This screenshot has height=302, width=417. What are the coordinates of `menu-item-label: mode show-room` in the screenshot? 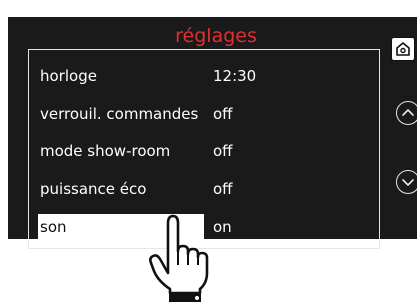 It's located at (105, 151).